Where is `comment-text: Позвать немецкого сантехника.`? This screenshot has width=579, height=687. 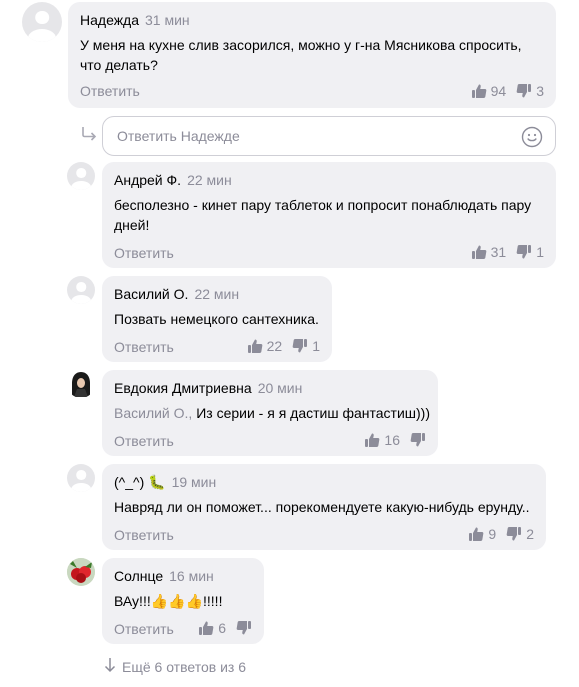
comment-text: Позвать немецкого сантехника. is located at coordinates (216, 319).